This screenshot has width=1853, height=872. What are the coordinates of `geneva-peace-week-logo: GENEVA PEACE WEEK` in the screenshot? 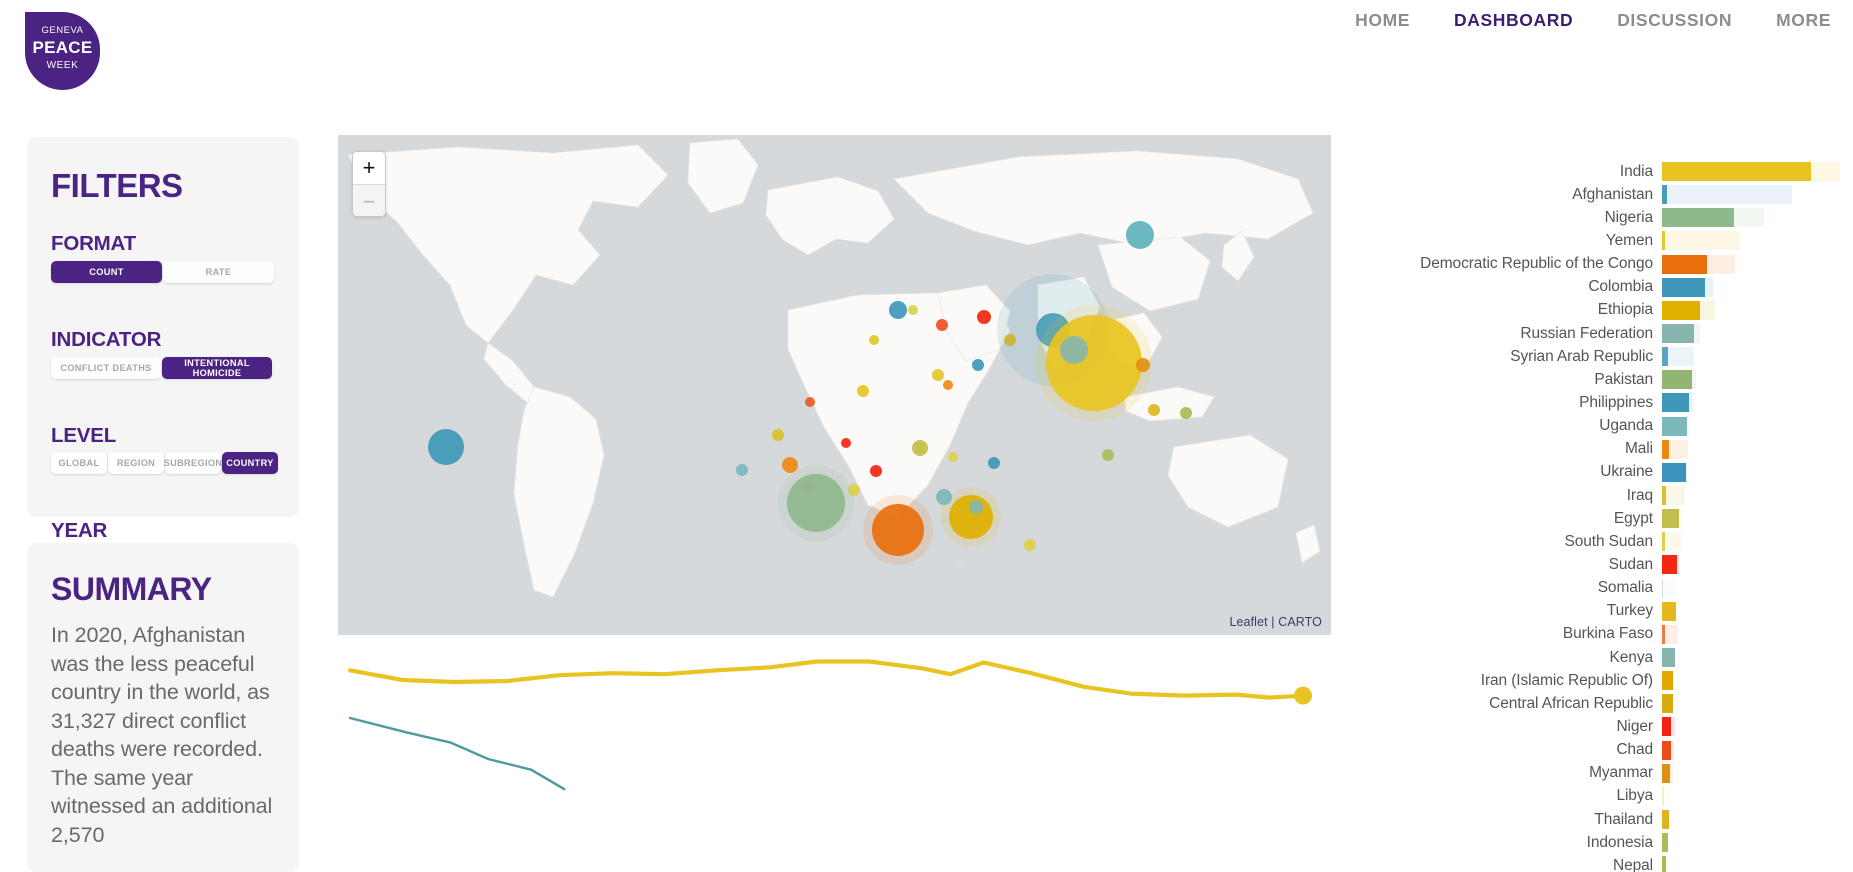 It's located at (62, 51).